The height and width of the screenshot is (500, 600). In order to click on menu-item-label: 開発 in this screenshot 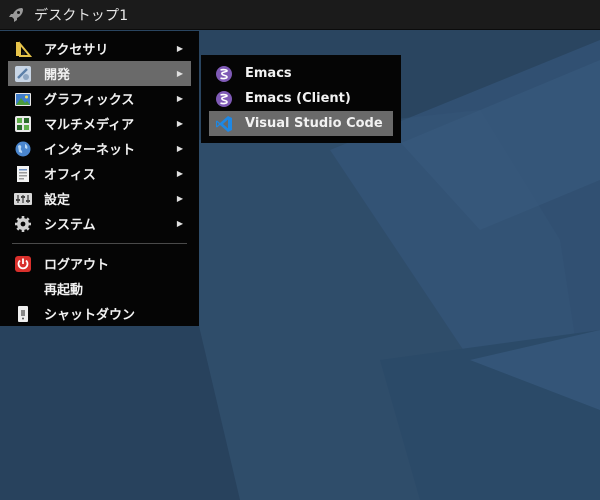, I will do `click(57, 75)`.